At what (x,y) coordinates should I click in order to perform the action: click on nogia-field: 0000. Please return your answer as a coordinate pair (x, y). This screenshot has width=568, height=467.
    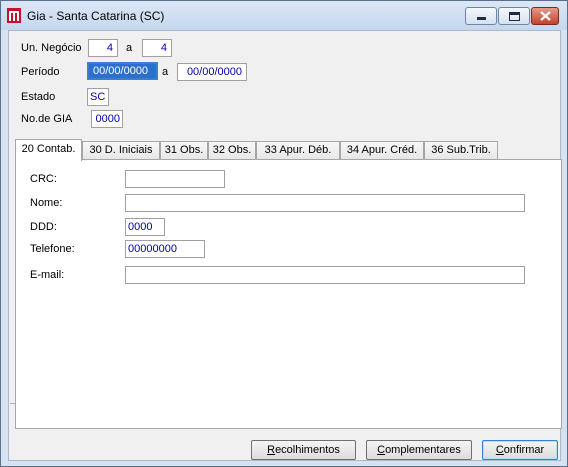
    Looking at the image, I should click on (107, 119).